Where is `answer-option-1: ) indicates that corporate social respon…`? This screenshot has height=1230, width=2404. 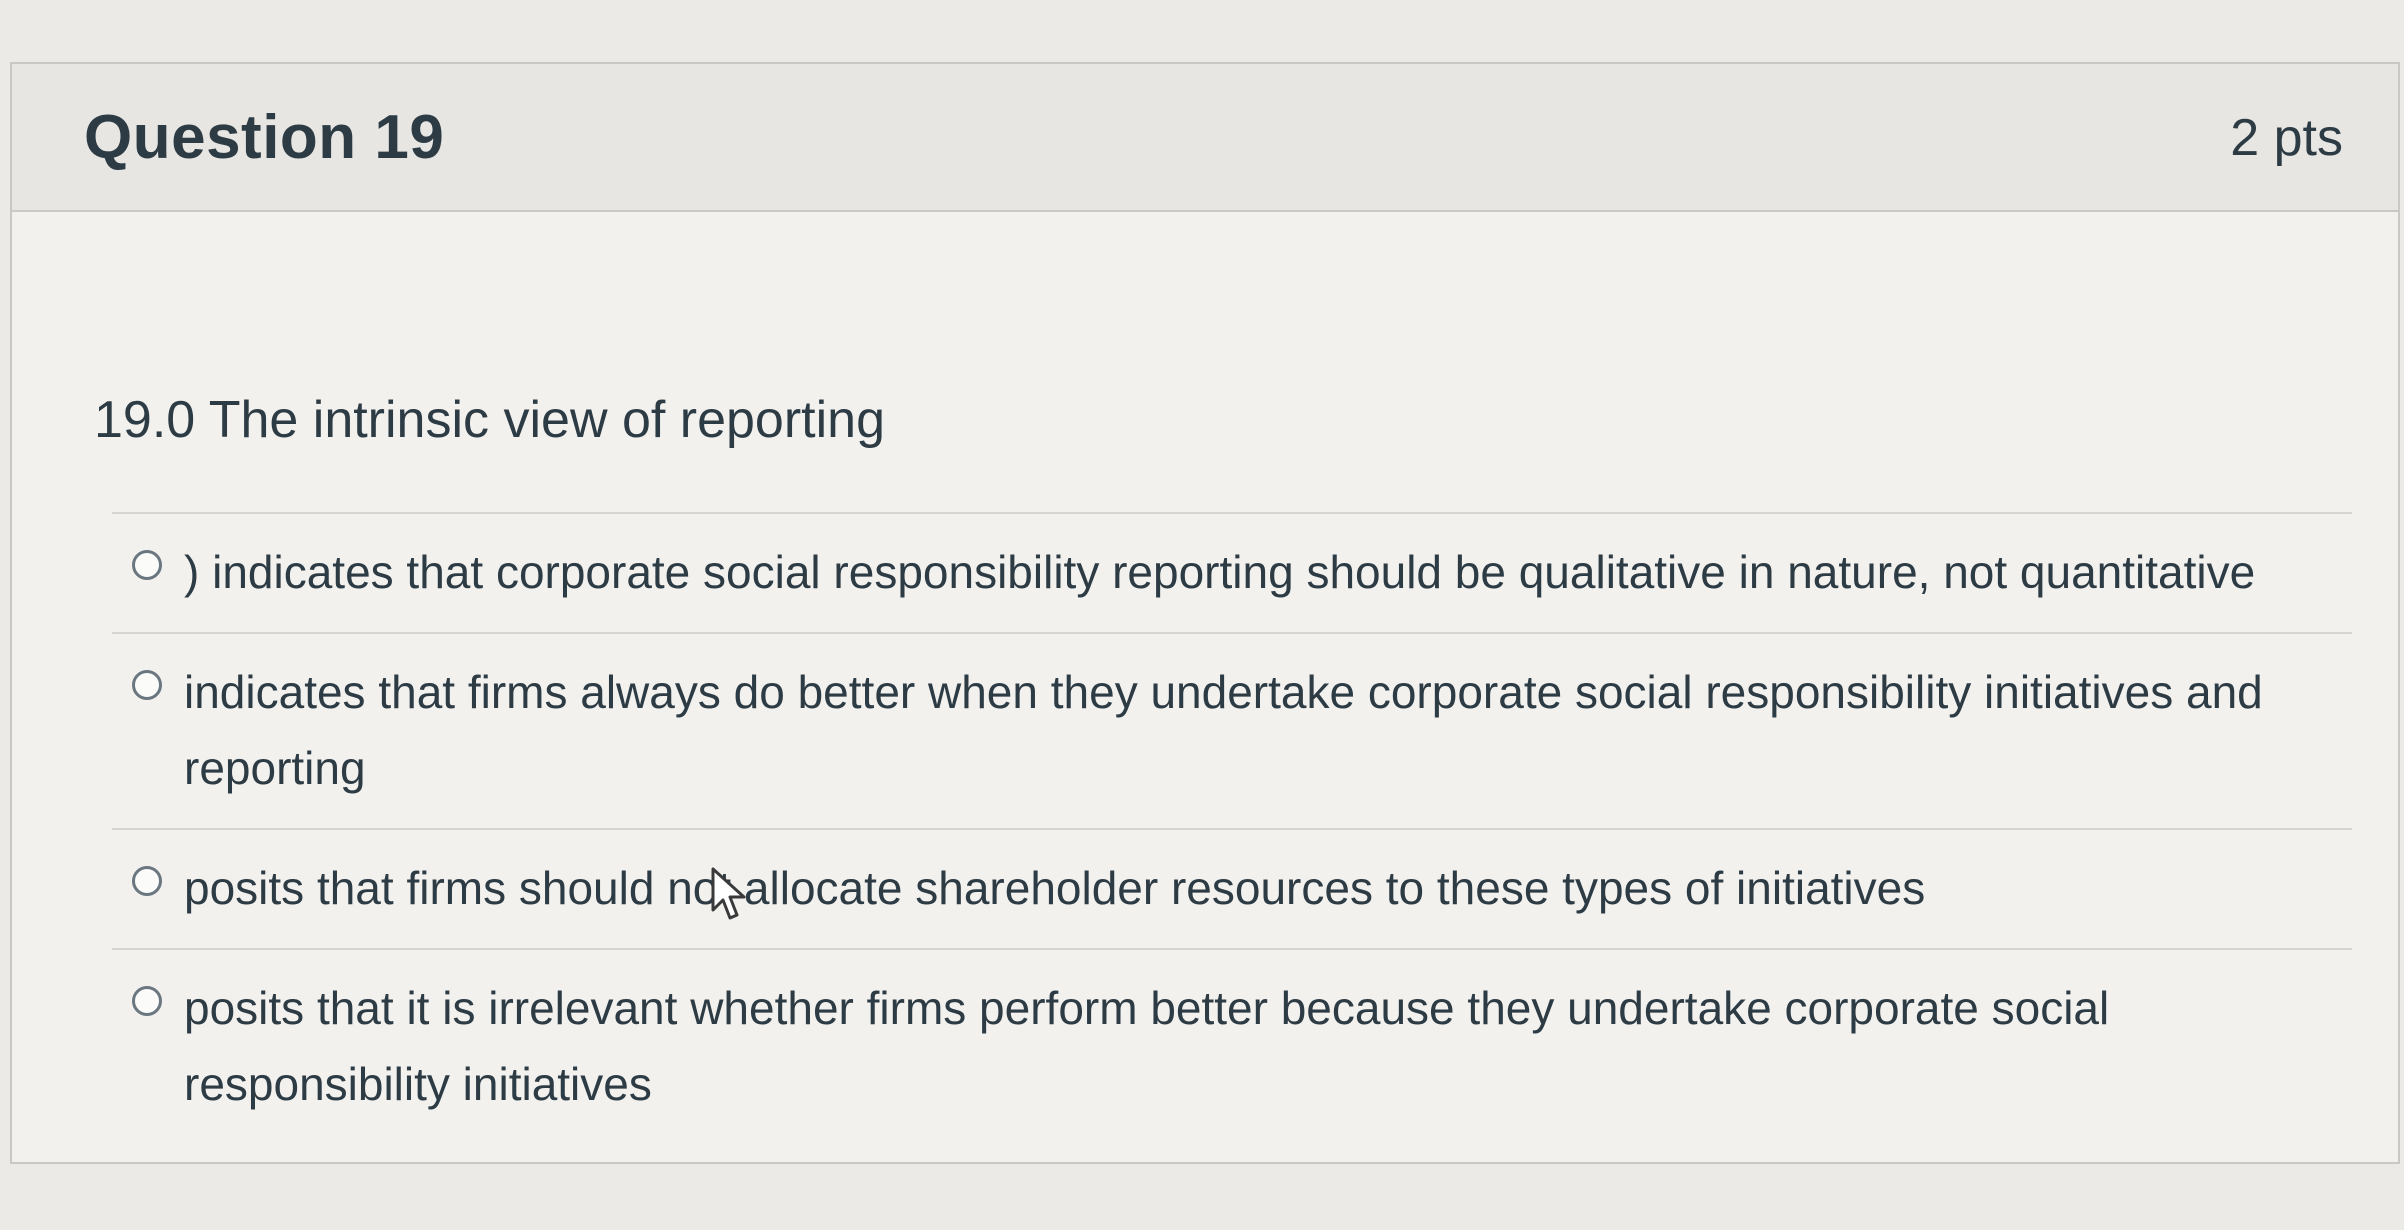
answer-option-1: ) indicates that corporate social respon… is located at coordinates (1232, 572).